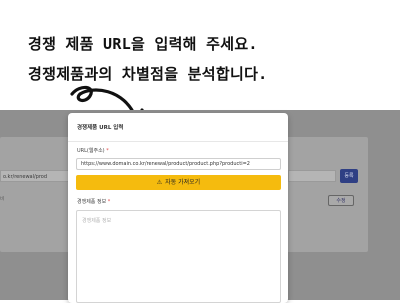 This screenshot has width=400, height=303. What do you see at coordinates (100, 128) in the screenshot?
I see `modal-title: 경쟁제품 URL 입력` at bounding box center [100, 128].